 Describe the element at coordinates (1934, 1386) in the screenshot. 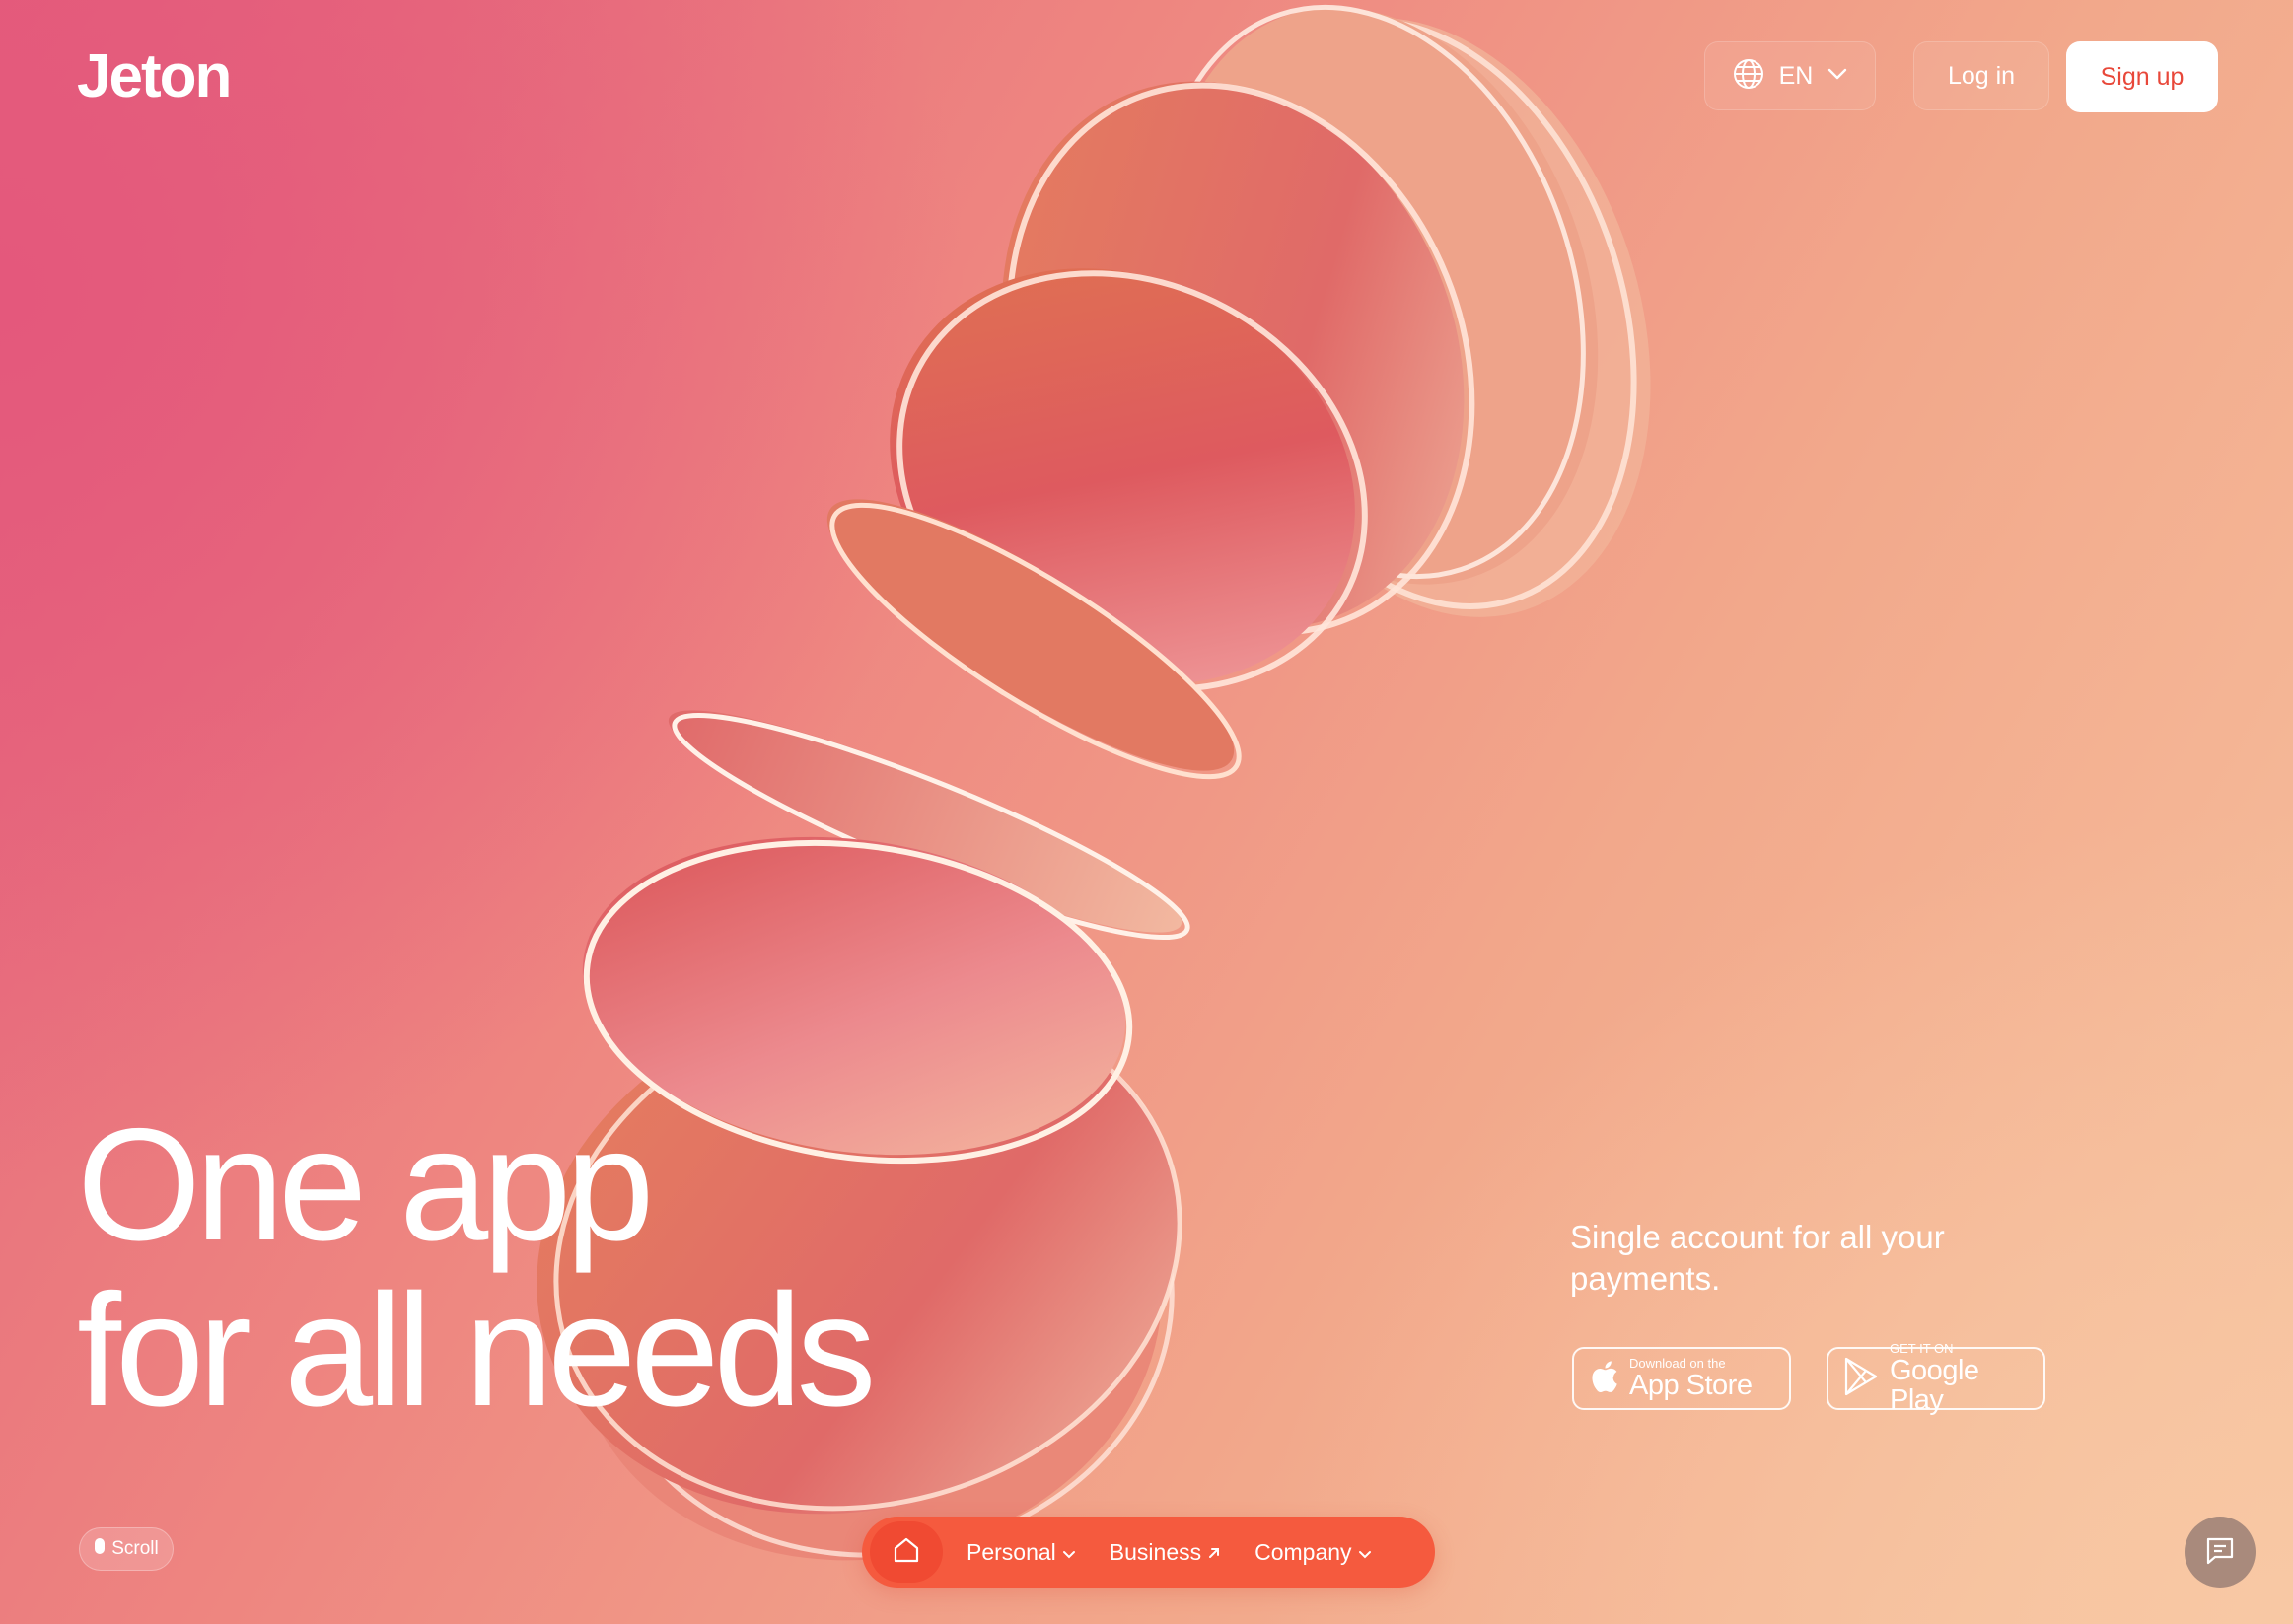

I see `google-play-big-text: Google Play` at that location.